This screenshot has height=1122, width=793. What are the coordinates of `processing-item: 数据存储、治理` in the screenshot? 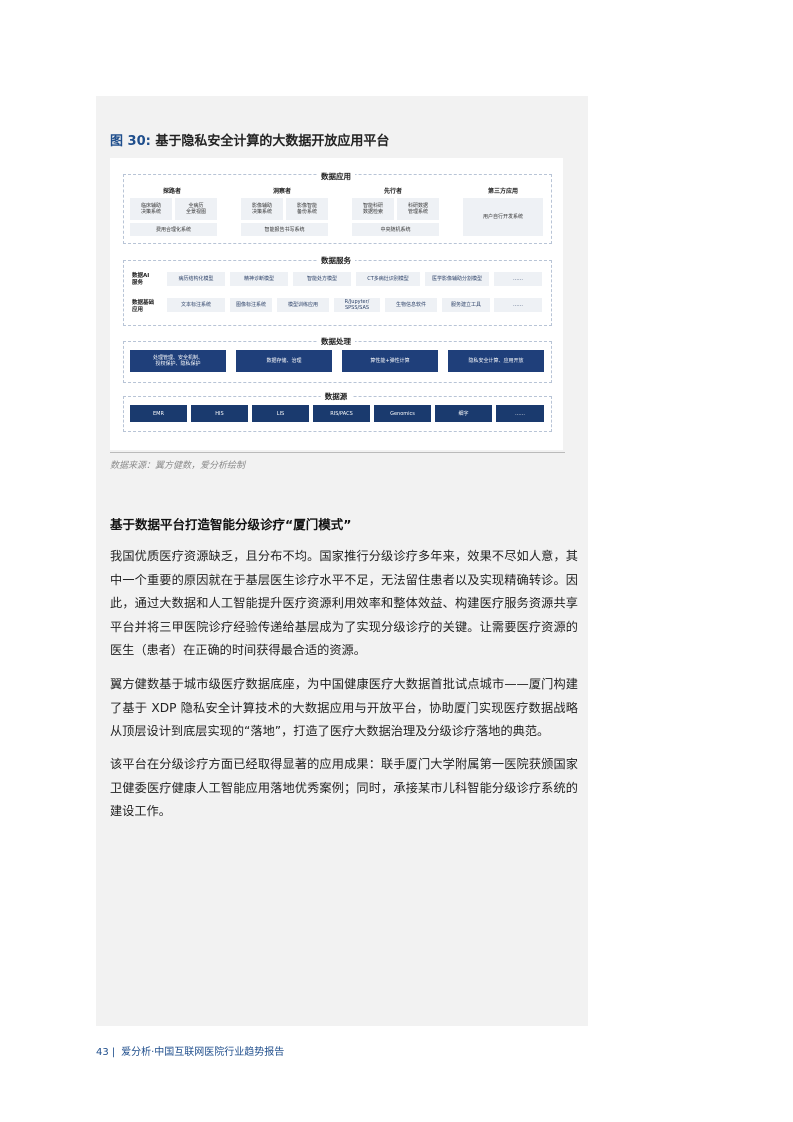 It's located at (284, 361).